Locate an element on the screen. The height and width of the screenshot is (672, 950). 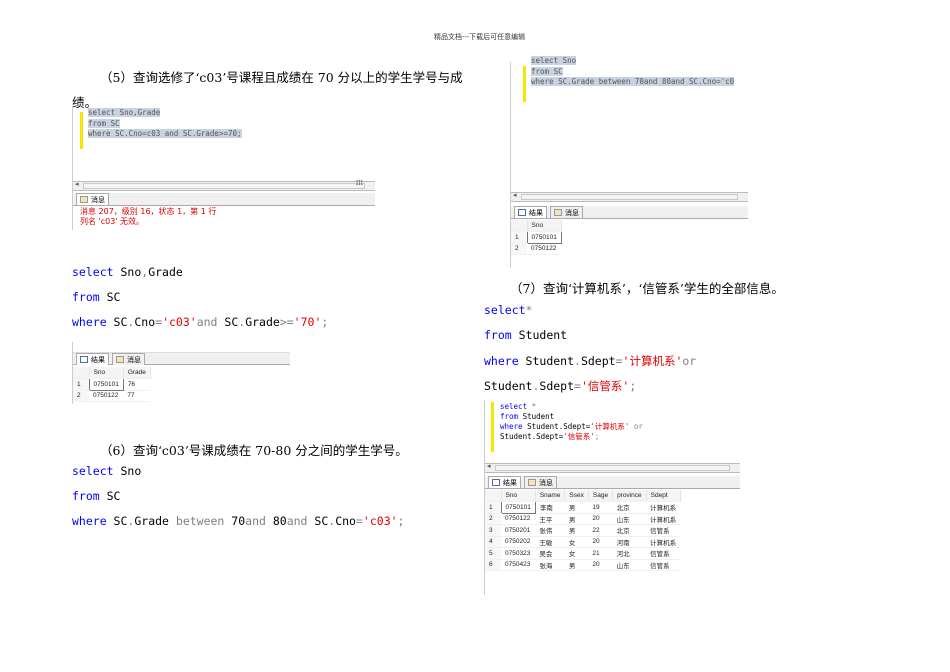
table-cell: 吴会 is located at coordinates (550, 553).